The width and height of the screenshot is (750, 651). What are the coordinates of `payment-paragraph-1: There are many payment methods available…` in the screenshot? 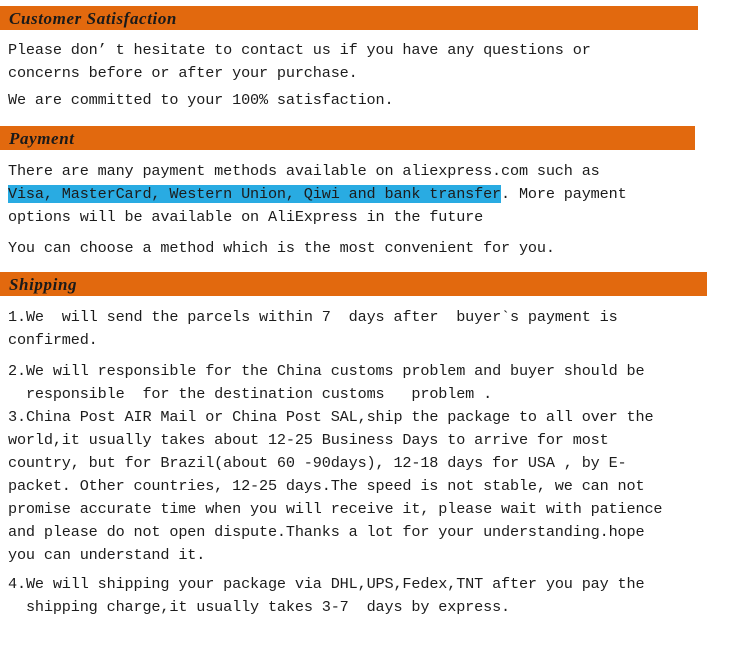 It's located at (304, 171).